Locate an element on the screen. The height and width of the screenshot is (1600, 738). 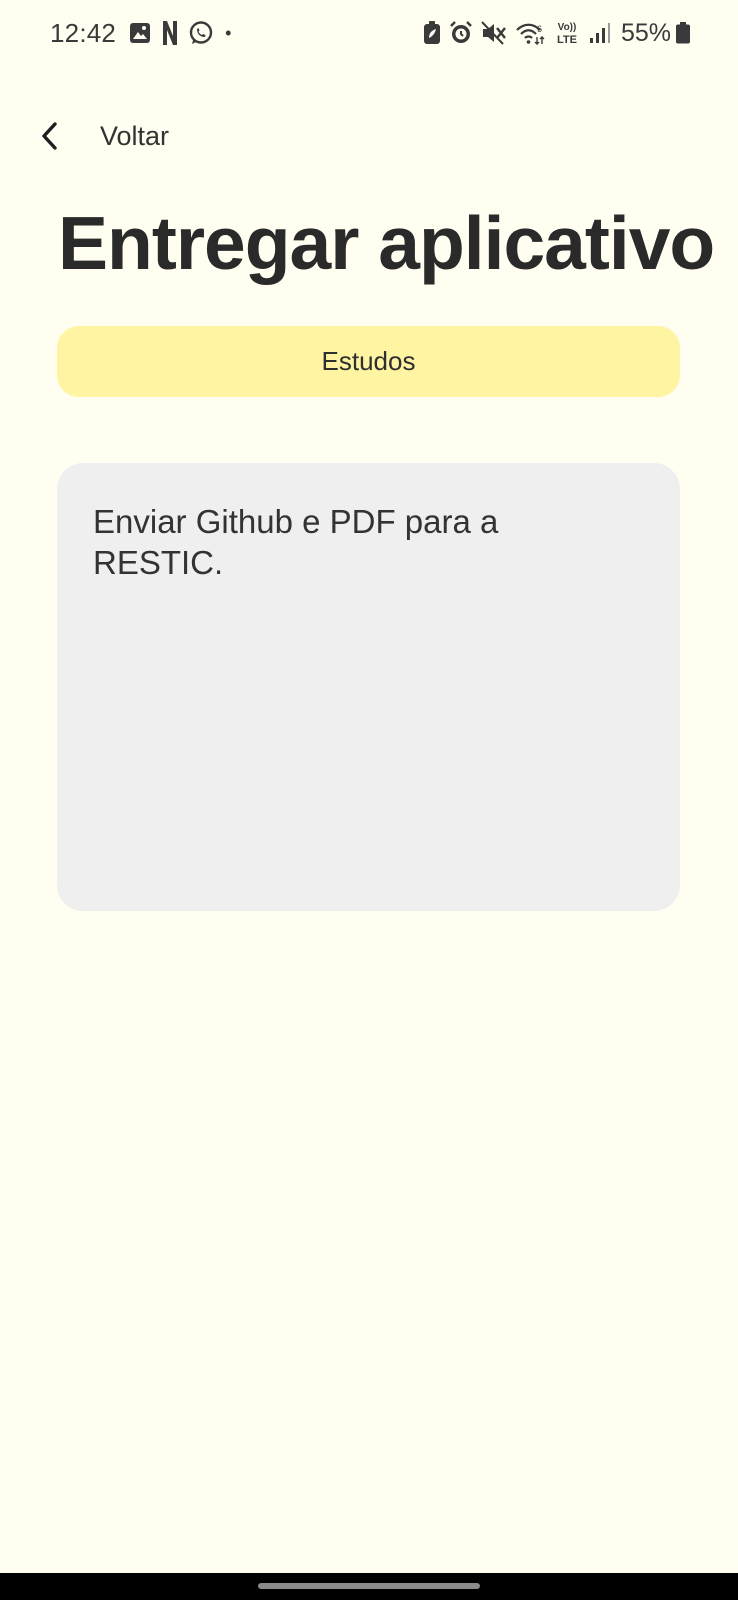
volte-icon: Vo)) LTE is located at coordinates (567, 33).